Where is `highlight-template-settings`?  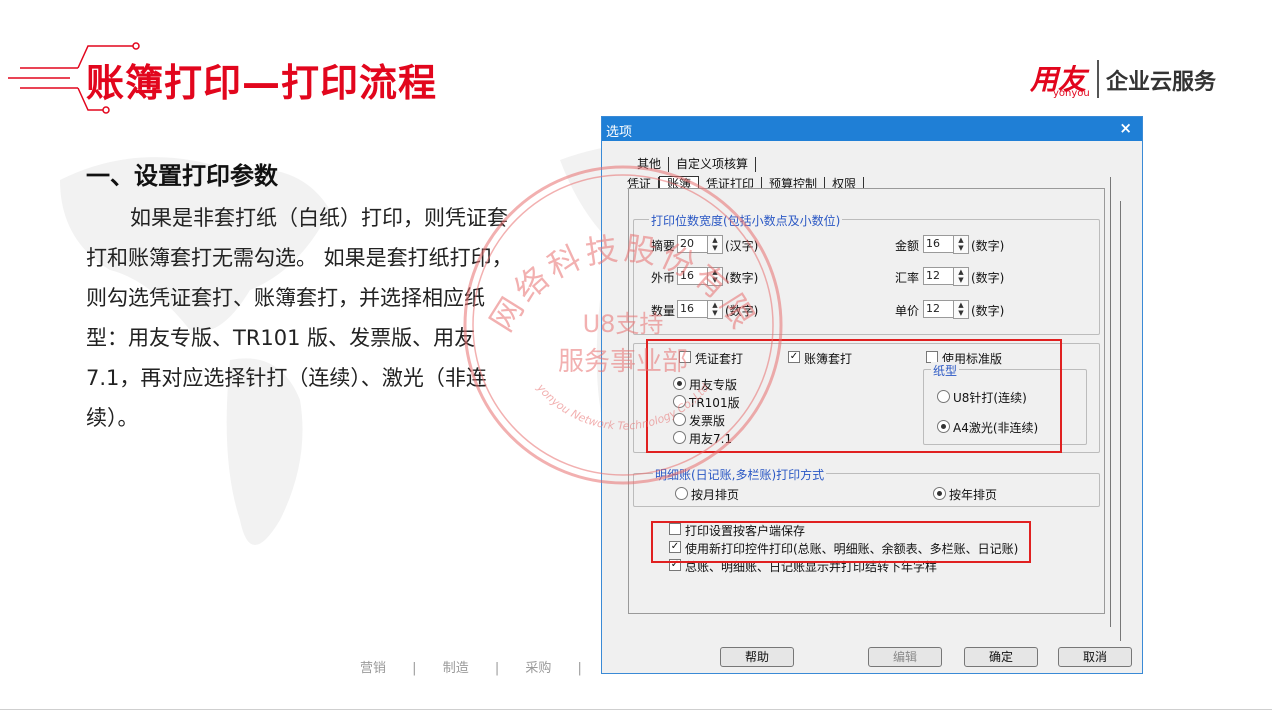
highlight-template-settings is located at coordinates (854, 396).